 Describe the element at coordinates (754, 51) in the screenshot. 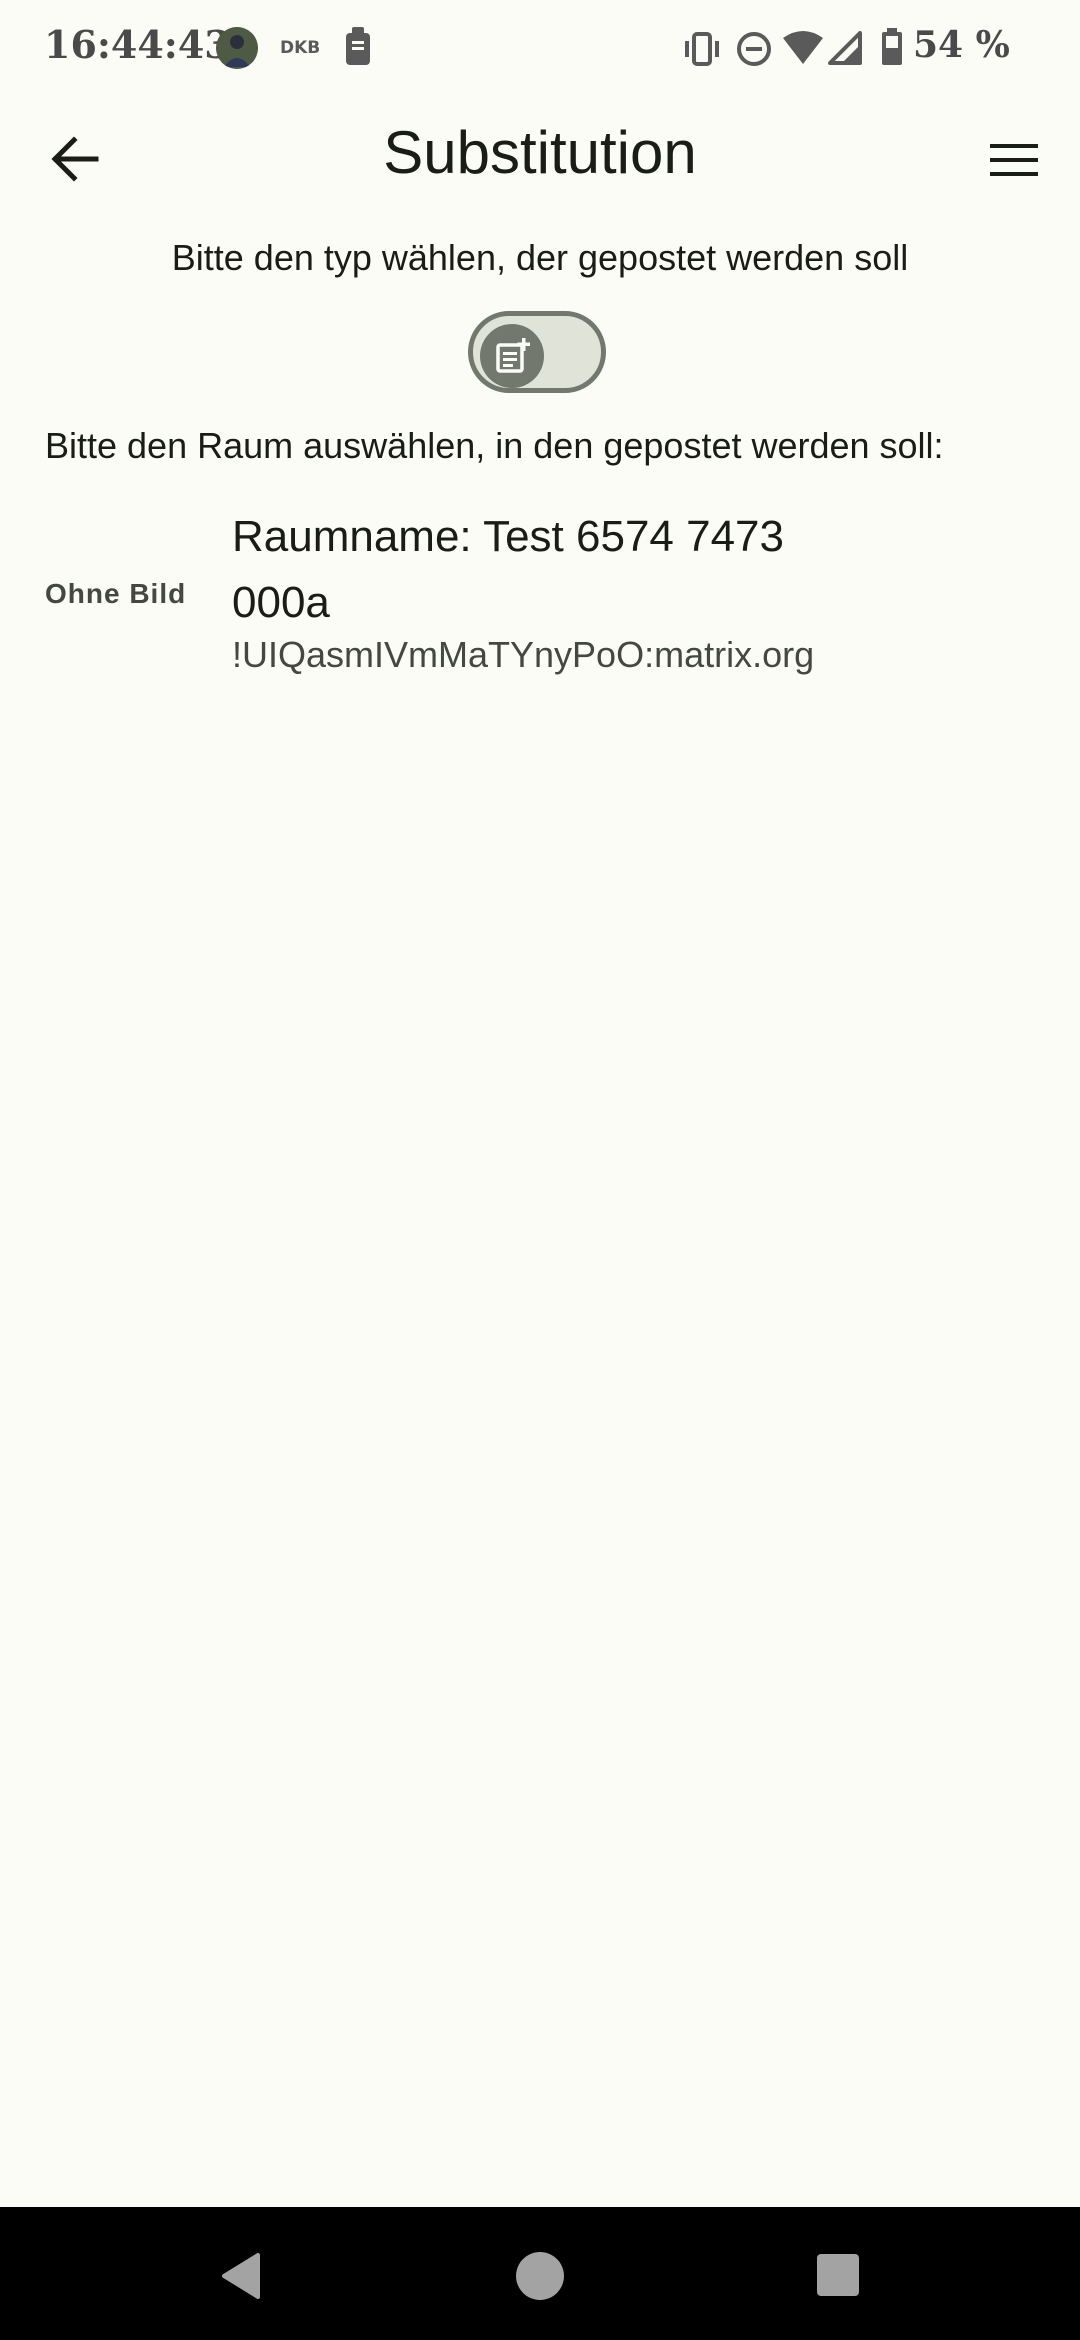

I see `do-not-disturb-icon` at that location.